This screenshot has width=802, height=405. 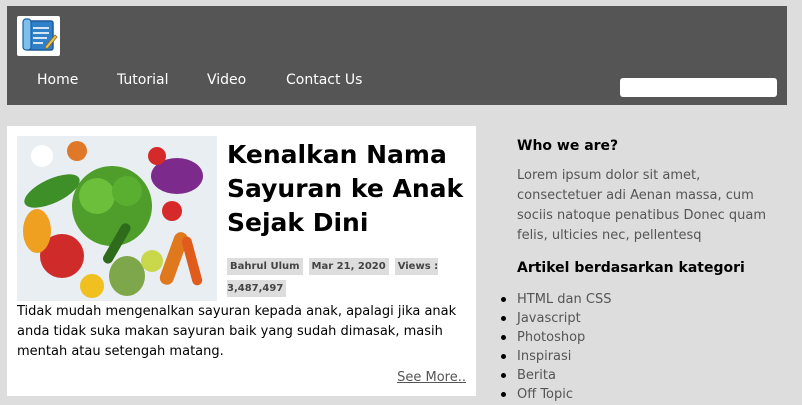 I want to click on notepad-quill-icon, so click(x=40, y=34).